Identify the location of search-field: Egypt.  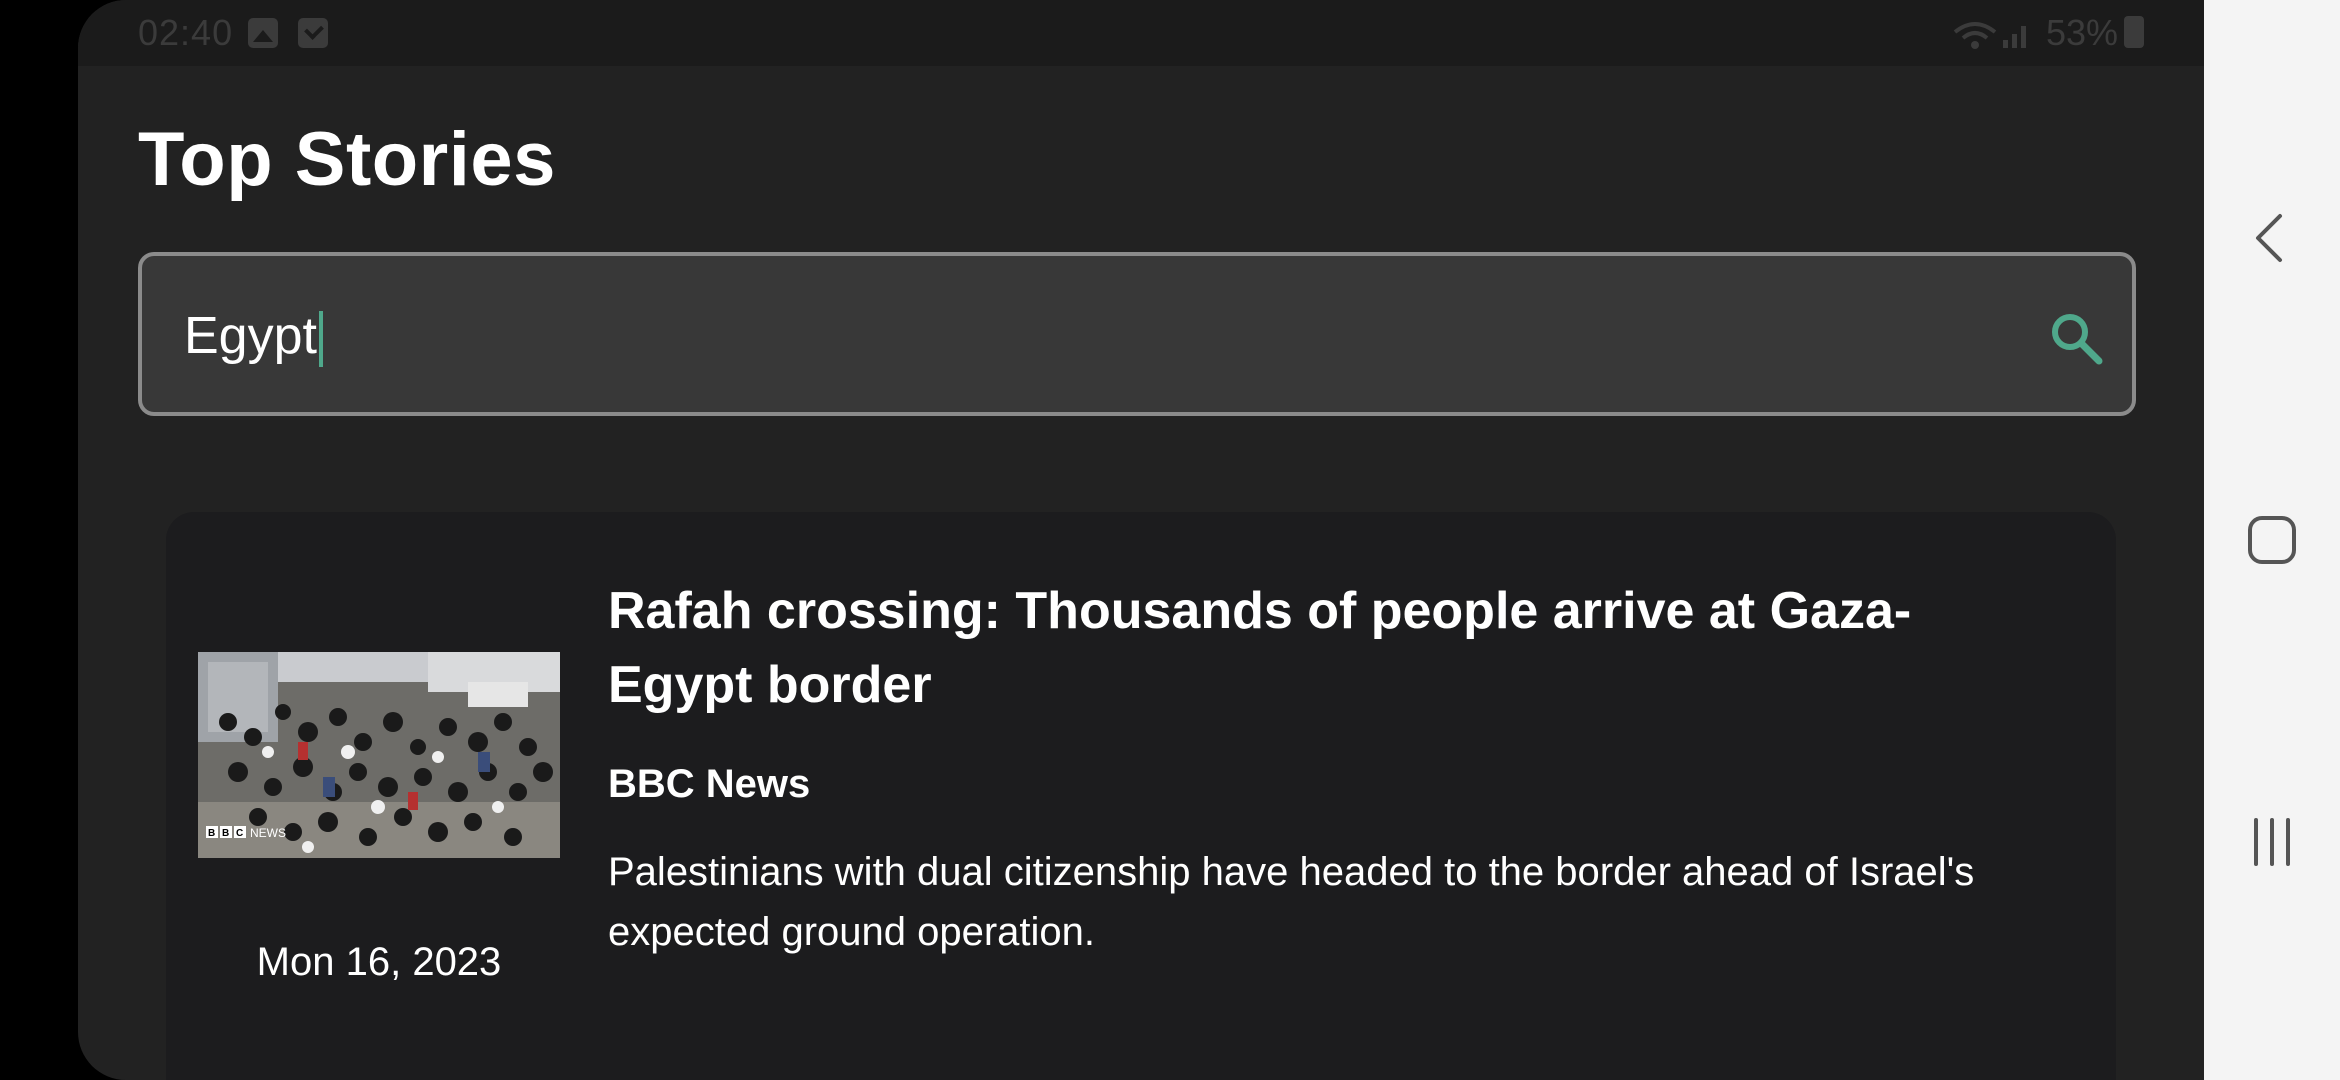
(1137, 334).